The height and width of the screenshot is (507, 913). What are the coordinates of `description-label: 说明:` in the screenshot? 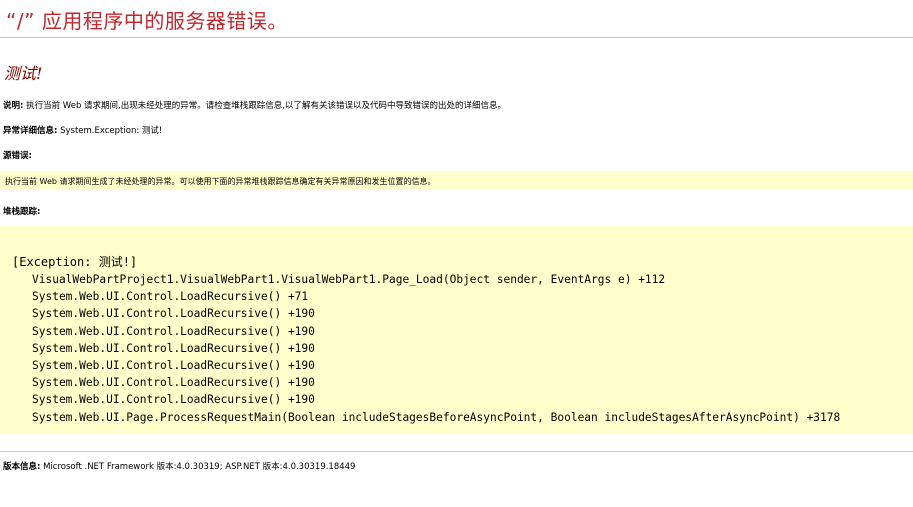 It's located at (13, 106).